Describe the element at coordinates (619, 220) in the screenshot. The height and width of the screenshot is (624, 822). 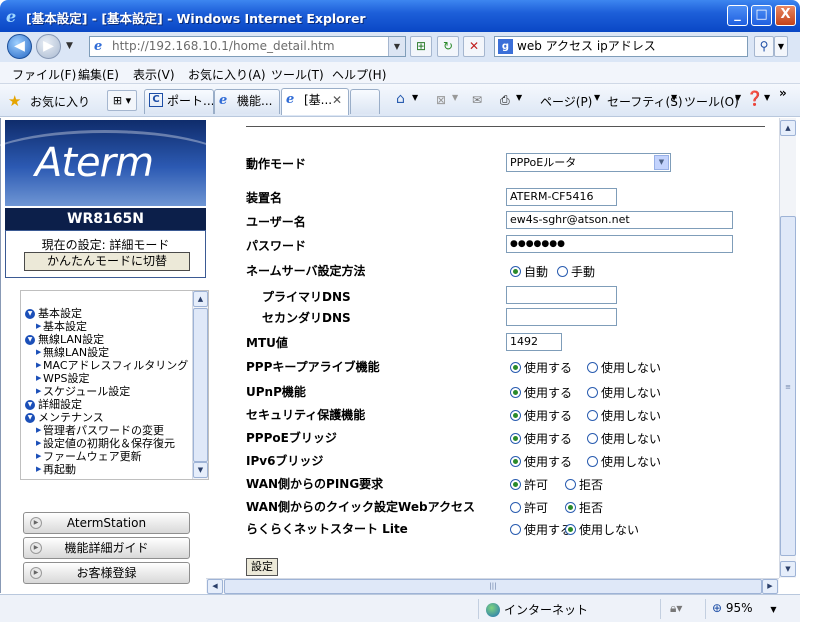
I see `username-input: ew4s-sghr@atson.net` at that location.